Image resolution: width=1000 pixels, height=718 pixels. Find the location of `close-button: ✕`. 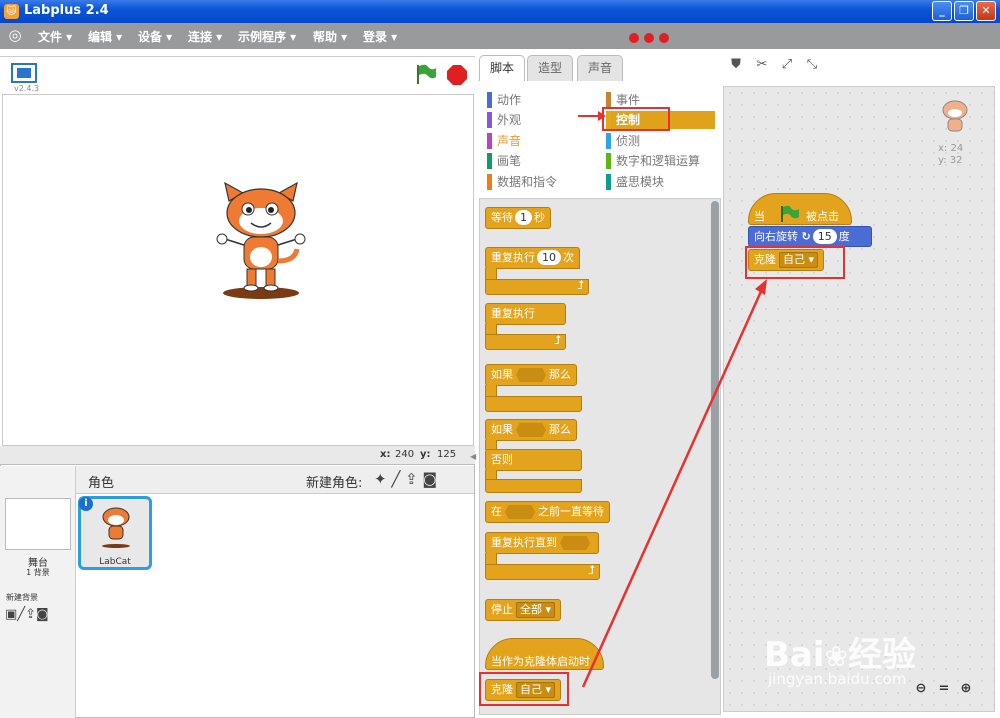

close-button: ✕ is located at coordinates (986, 11).